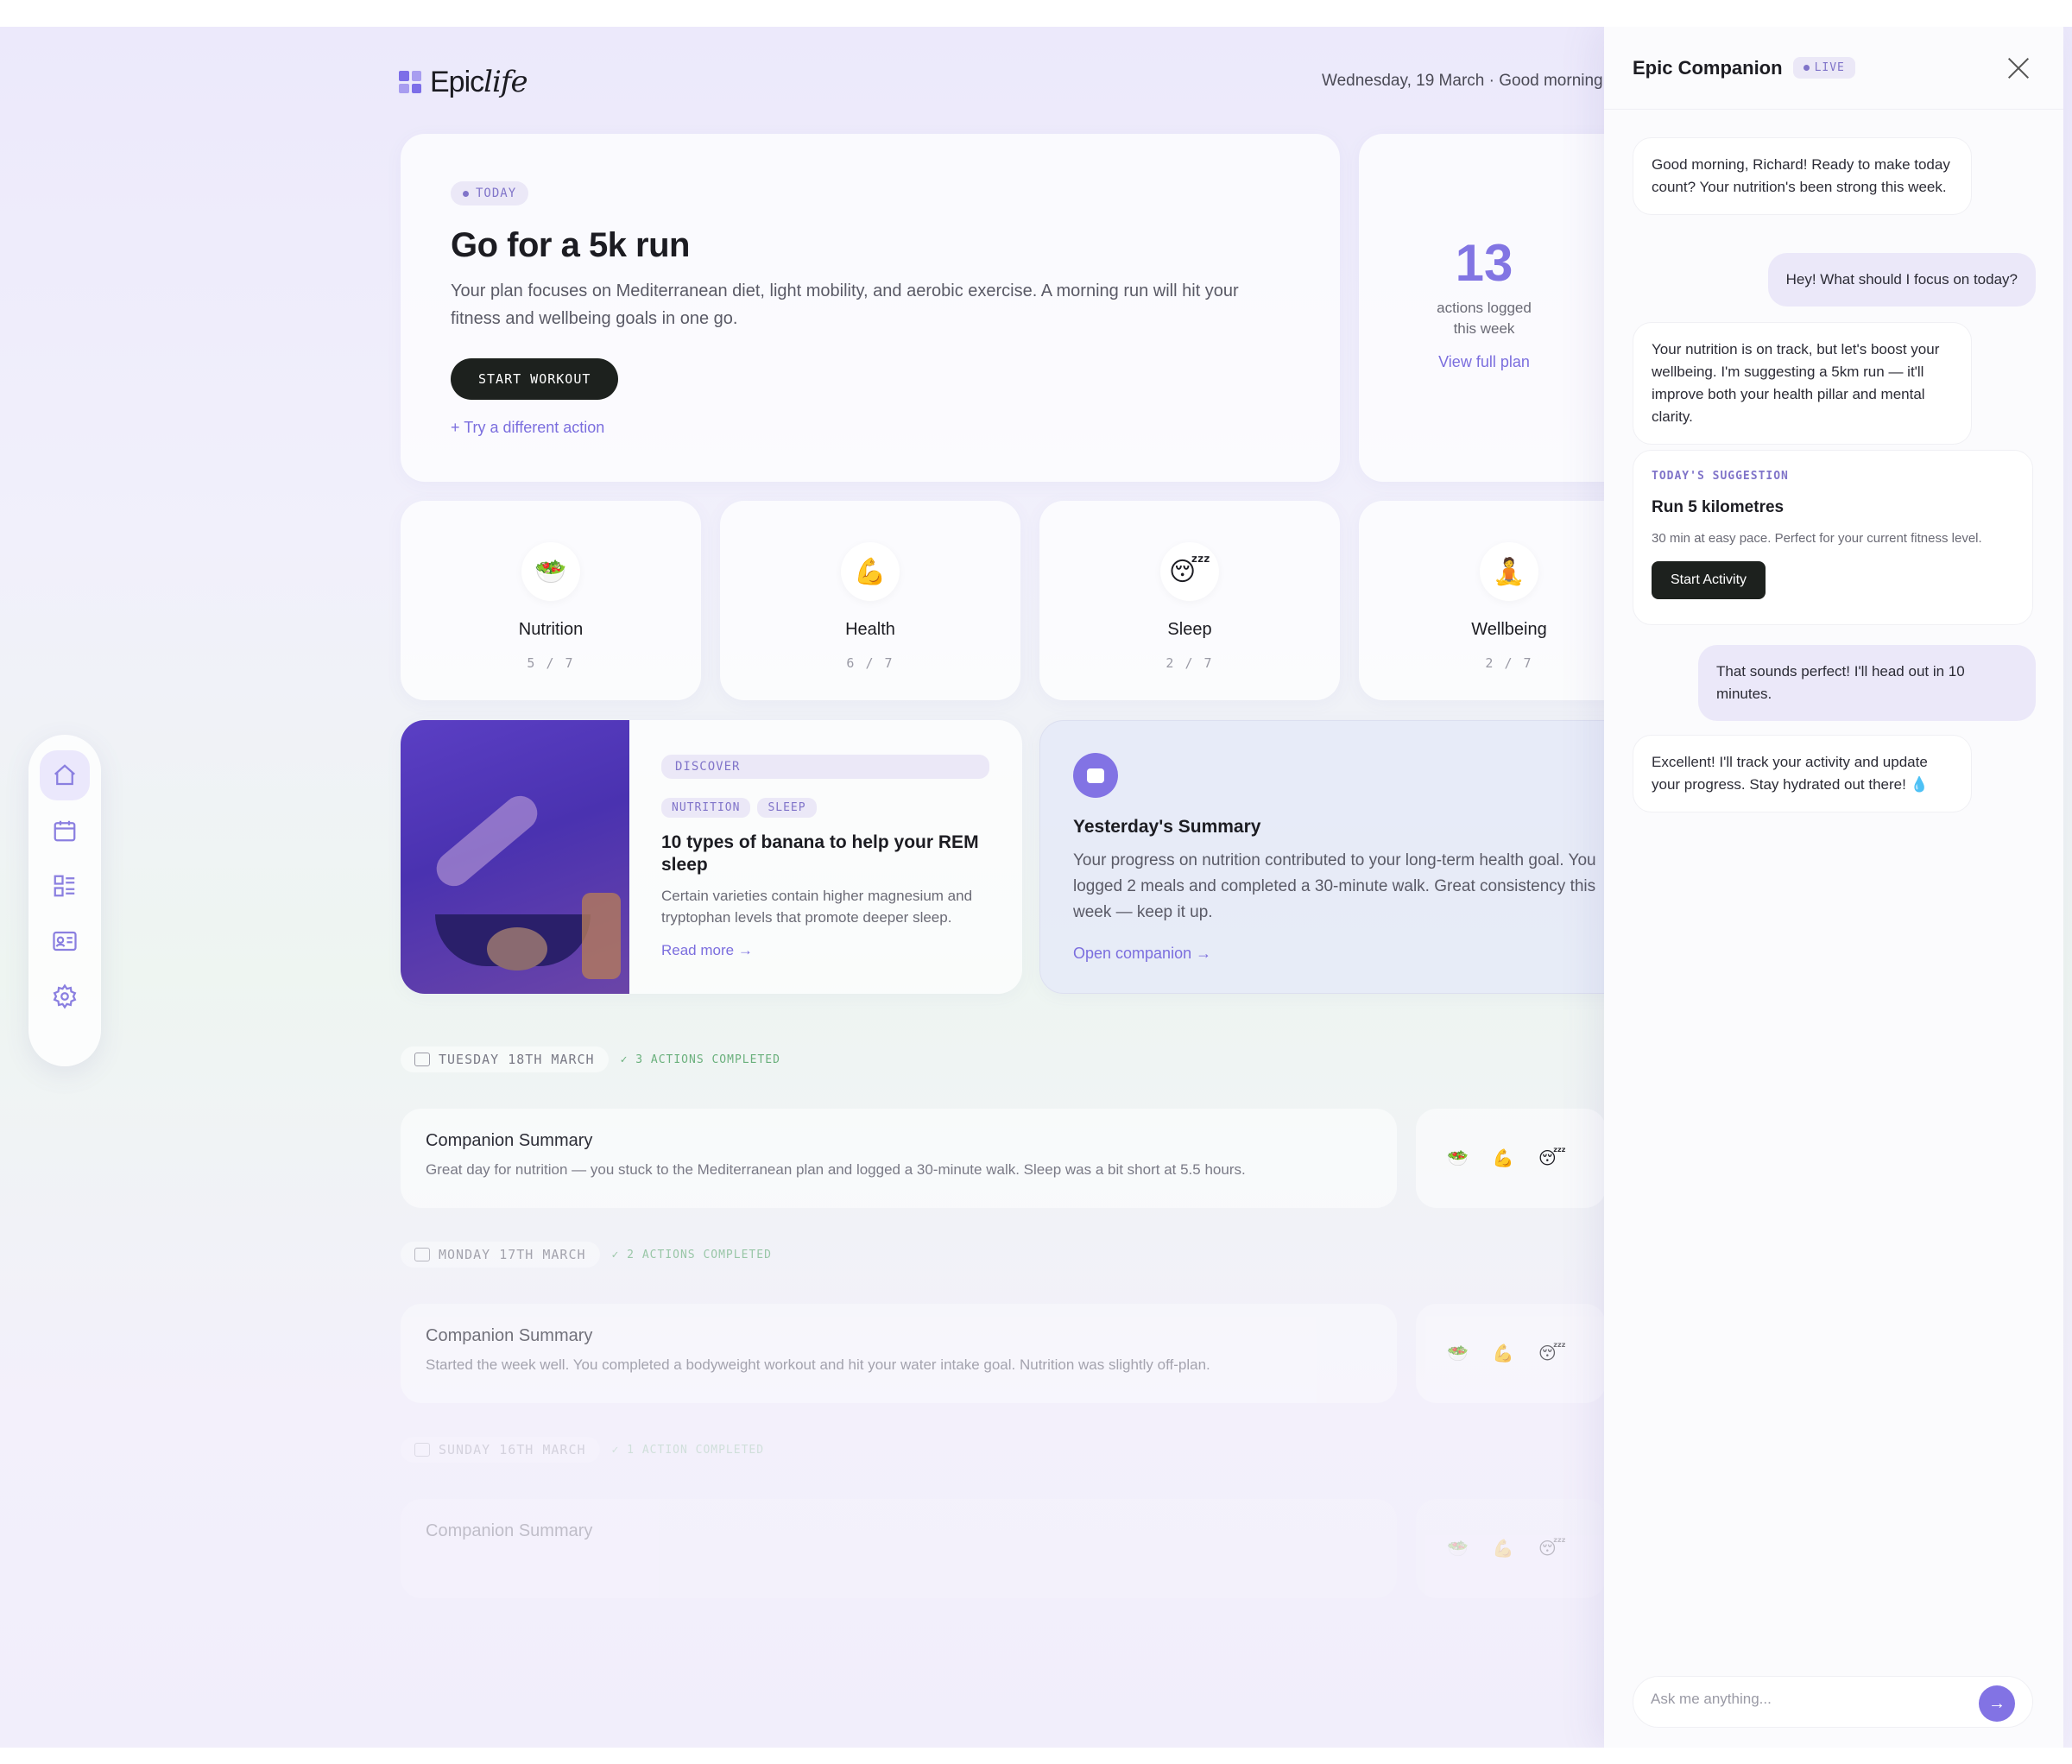  What do you see at coordinates (1167, 827) in the screenshot?
I see `summary-title: Yesterday's Summary` at bounding box center [1167, 827].